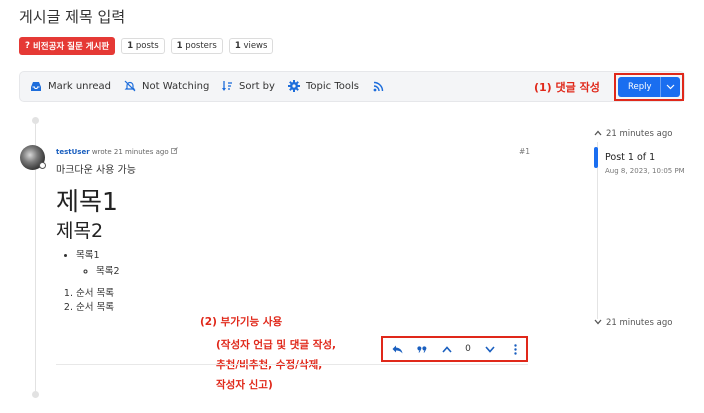  I want to click on sub-list-item: 목록2, so click(311, 272).